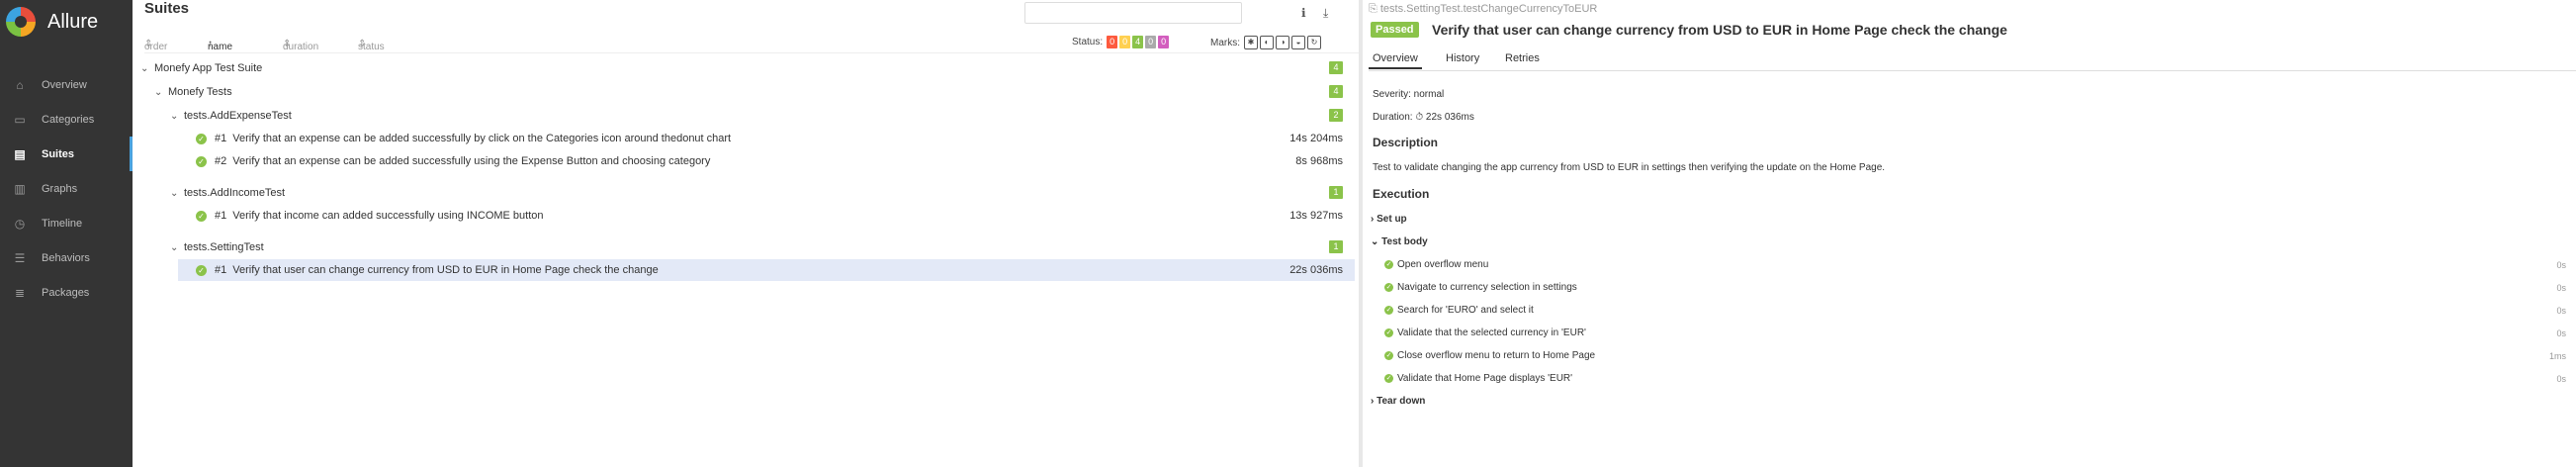  I want to click on sort-status: status ⇕, so click(371, 45).